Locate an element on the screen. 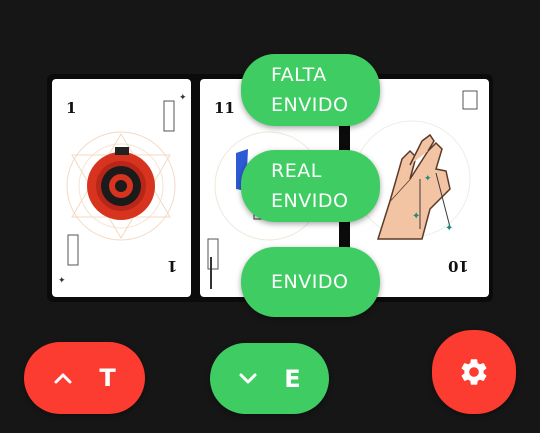  card-number-top: 1 is located at coordinates (71, 108).